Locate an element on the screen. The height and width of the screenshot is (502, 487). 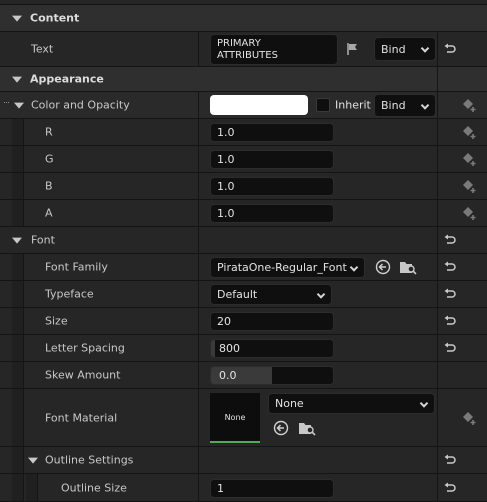
property-label: Letter Spacing is located at coordinates (85, 348).